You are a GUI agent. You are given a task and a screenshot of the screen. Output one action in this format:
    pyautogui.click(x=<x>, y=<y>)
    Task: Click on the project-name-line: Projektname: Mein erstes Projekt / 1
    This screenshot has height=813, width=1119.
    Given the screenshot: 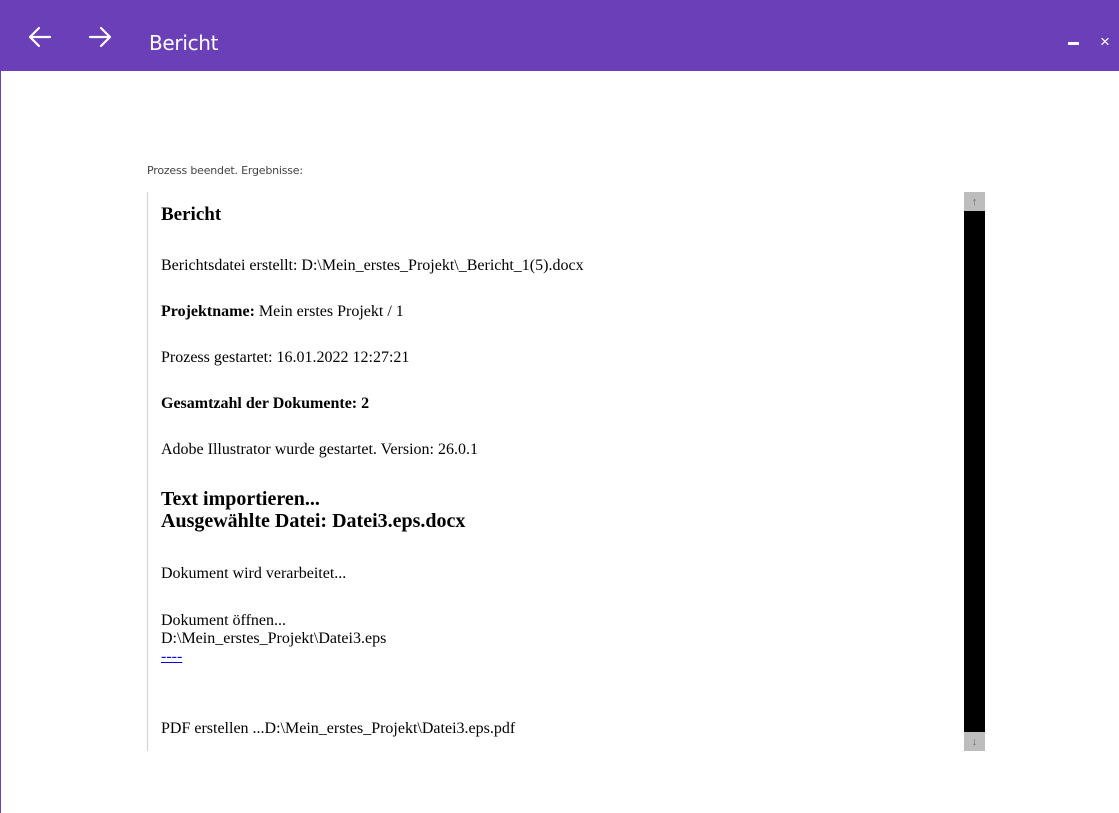 What is the action you would take?
    pyautogui.click(x=282, y=312)
    